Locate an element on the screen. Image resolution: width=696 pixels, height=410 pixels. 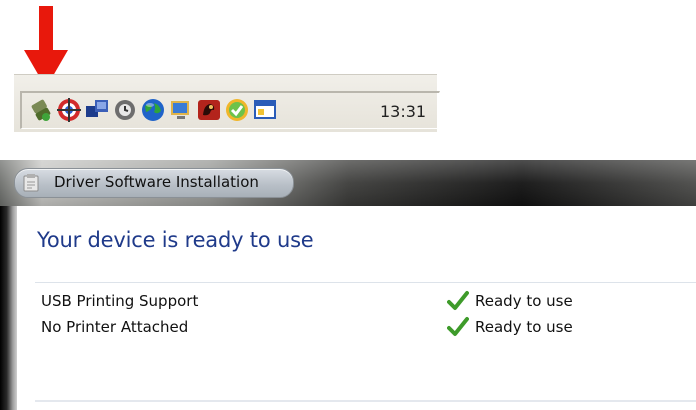
device-row: USB Printing Support Ready to use is located at coordinates (361, 301).